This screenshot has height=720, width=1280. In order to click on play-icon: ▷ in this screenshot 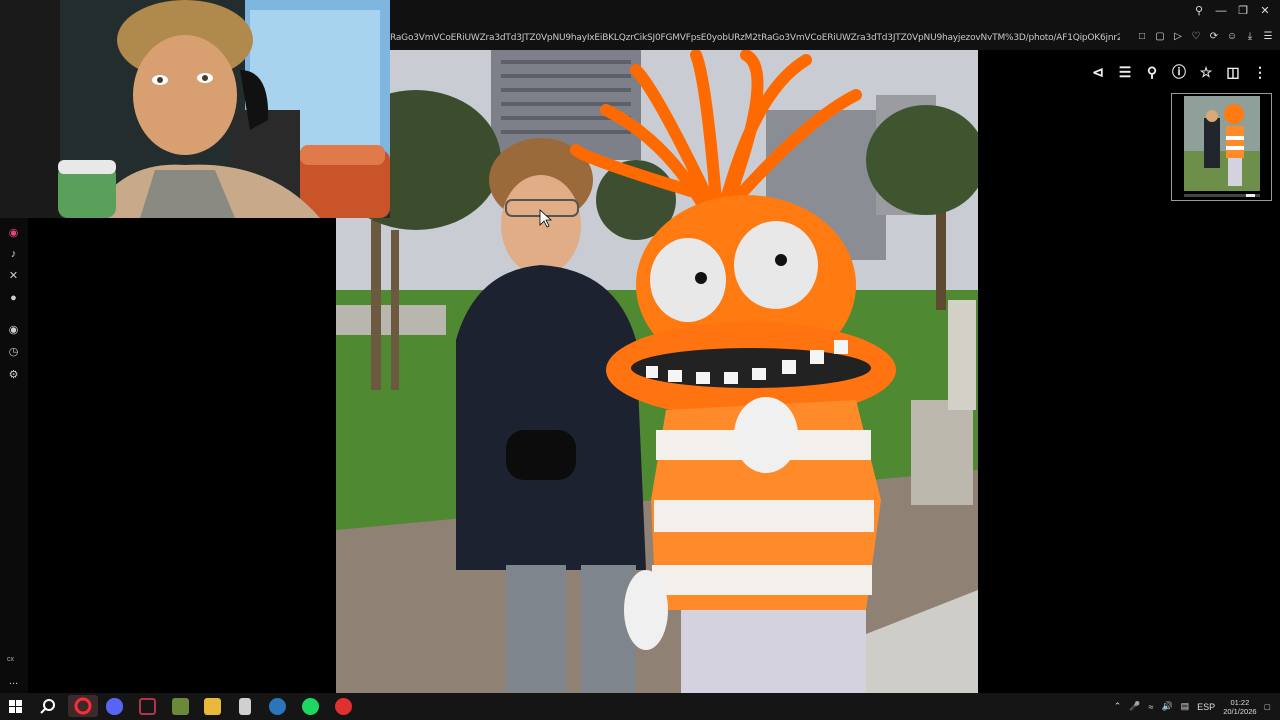, I will do `click(1178, 37)`.